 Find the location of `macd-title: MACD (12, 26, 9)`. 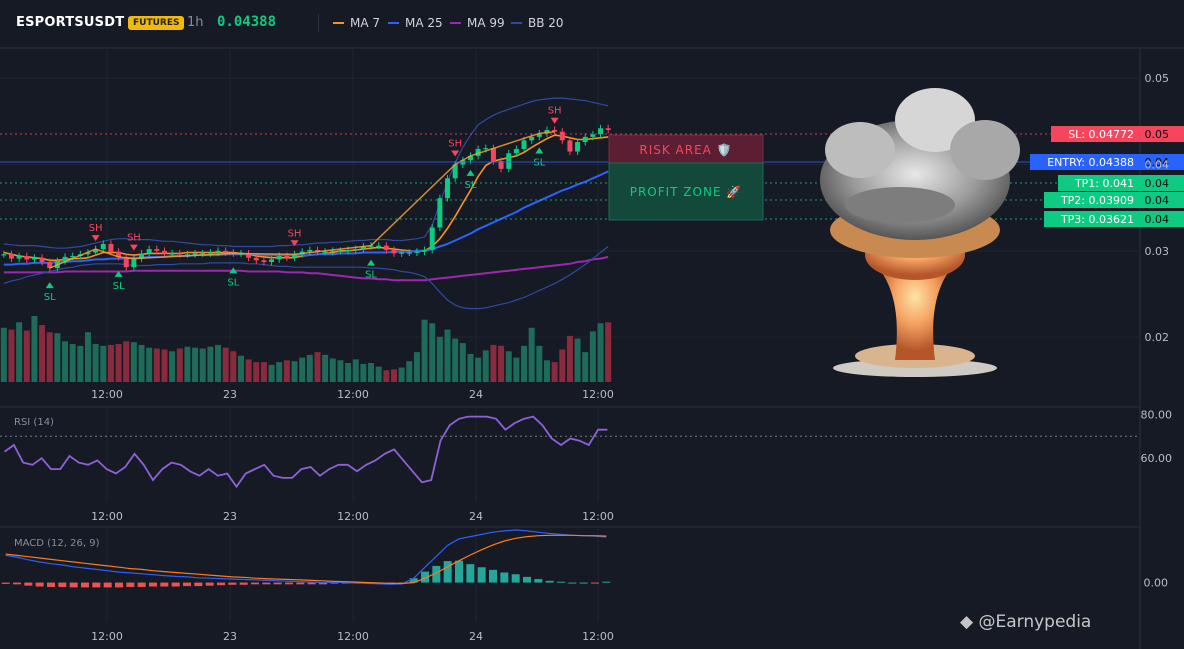

macd-title: MACD (12, 26, 9) is located at coordinates (57, 543).